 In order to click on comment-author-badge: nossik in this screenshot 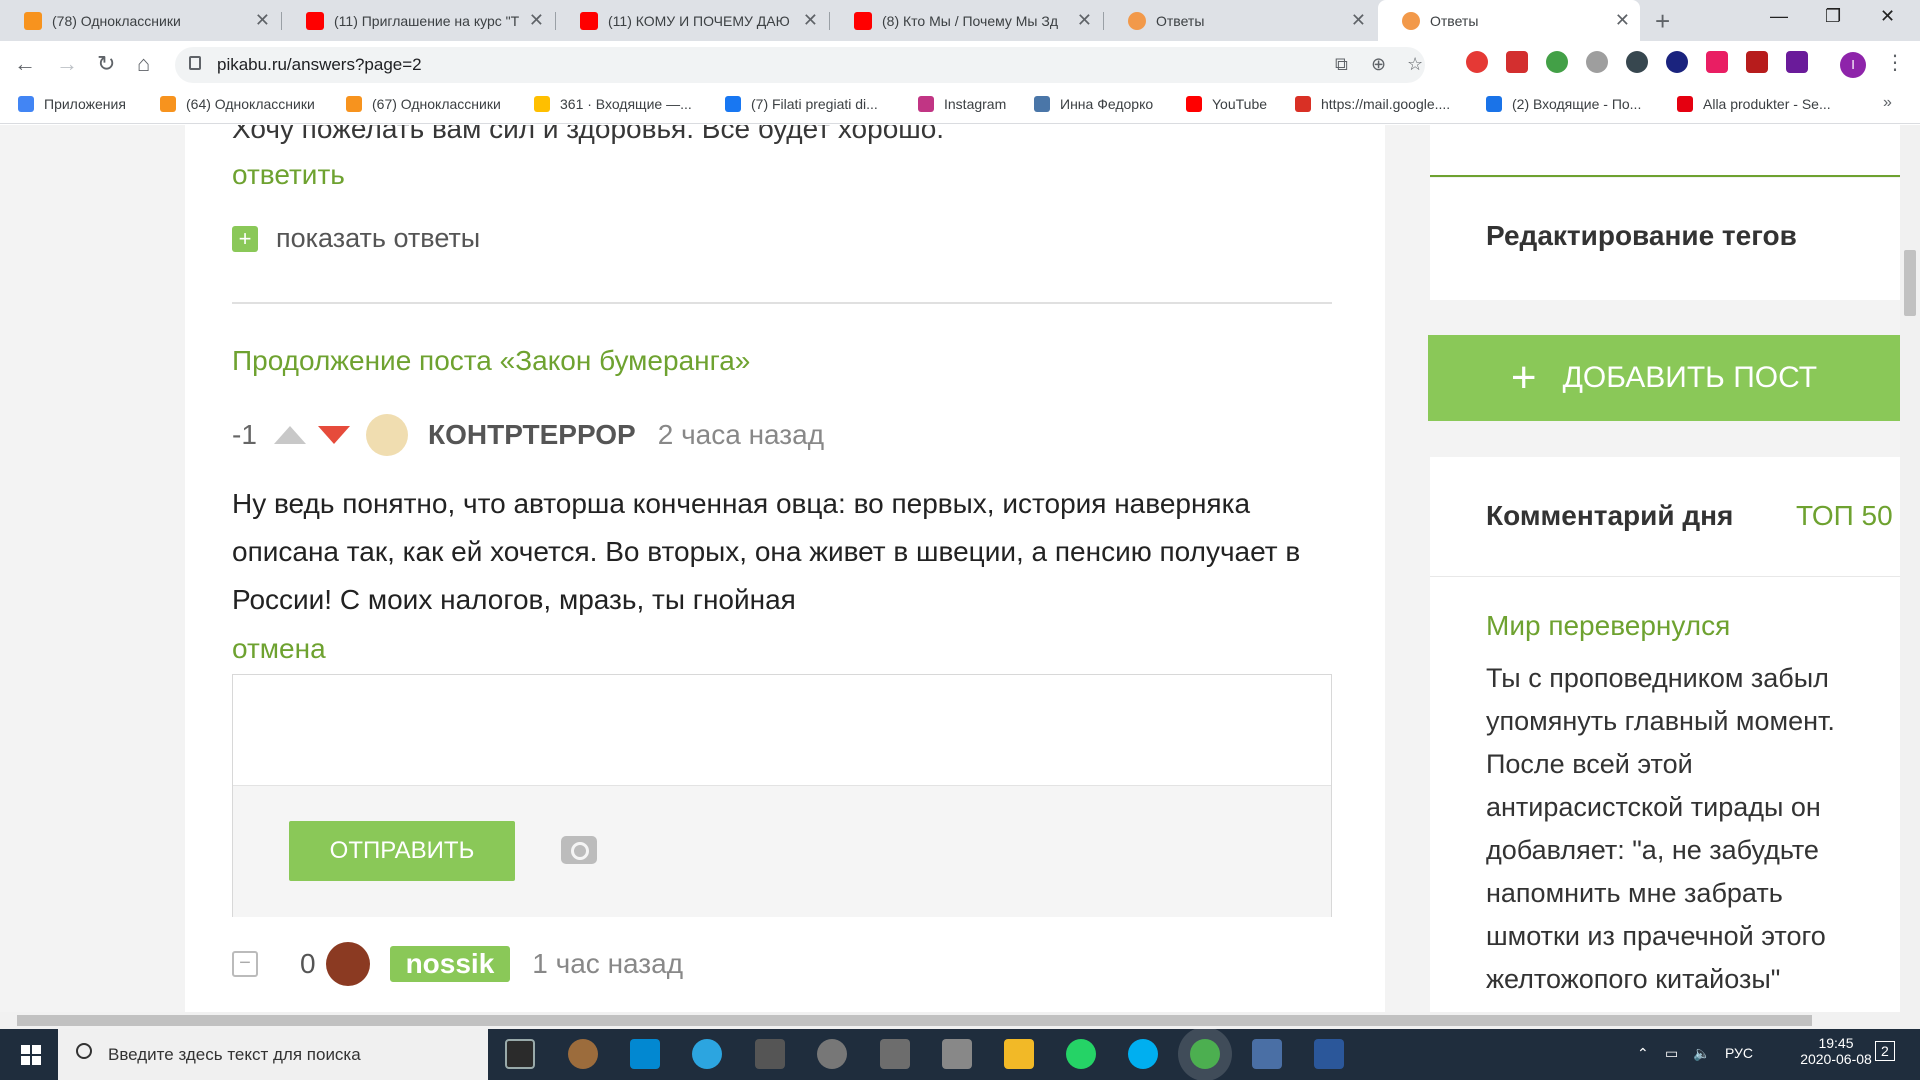, I will do `click(450, 964)`.